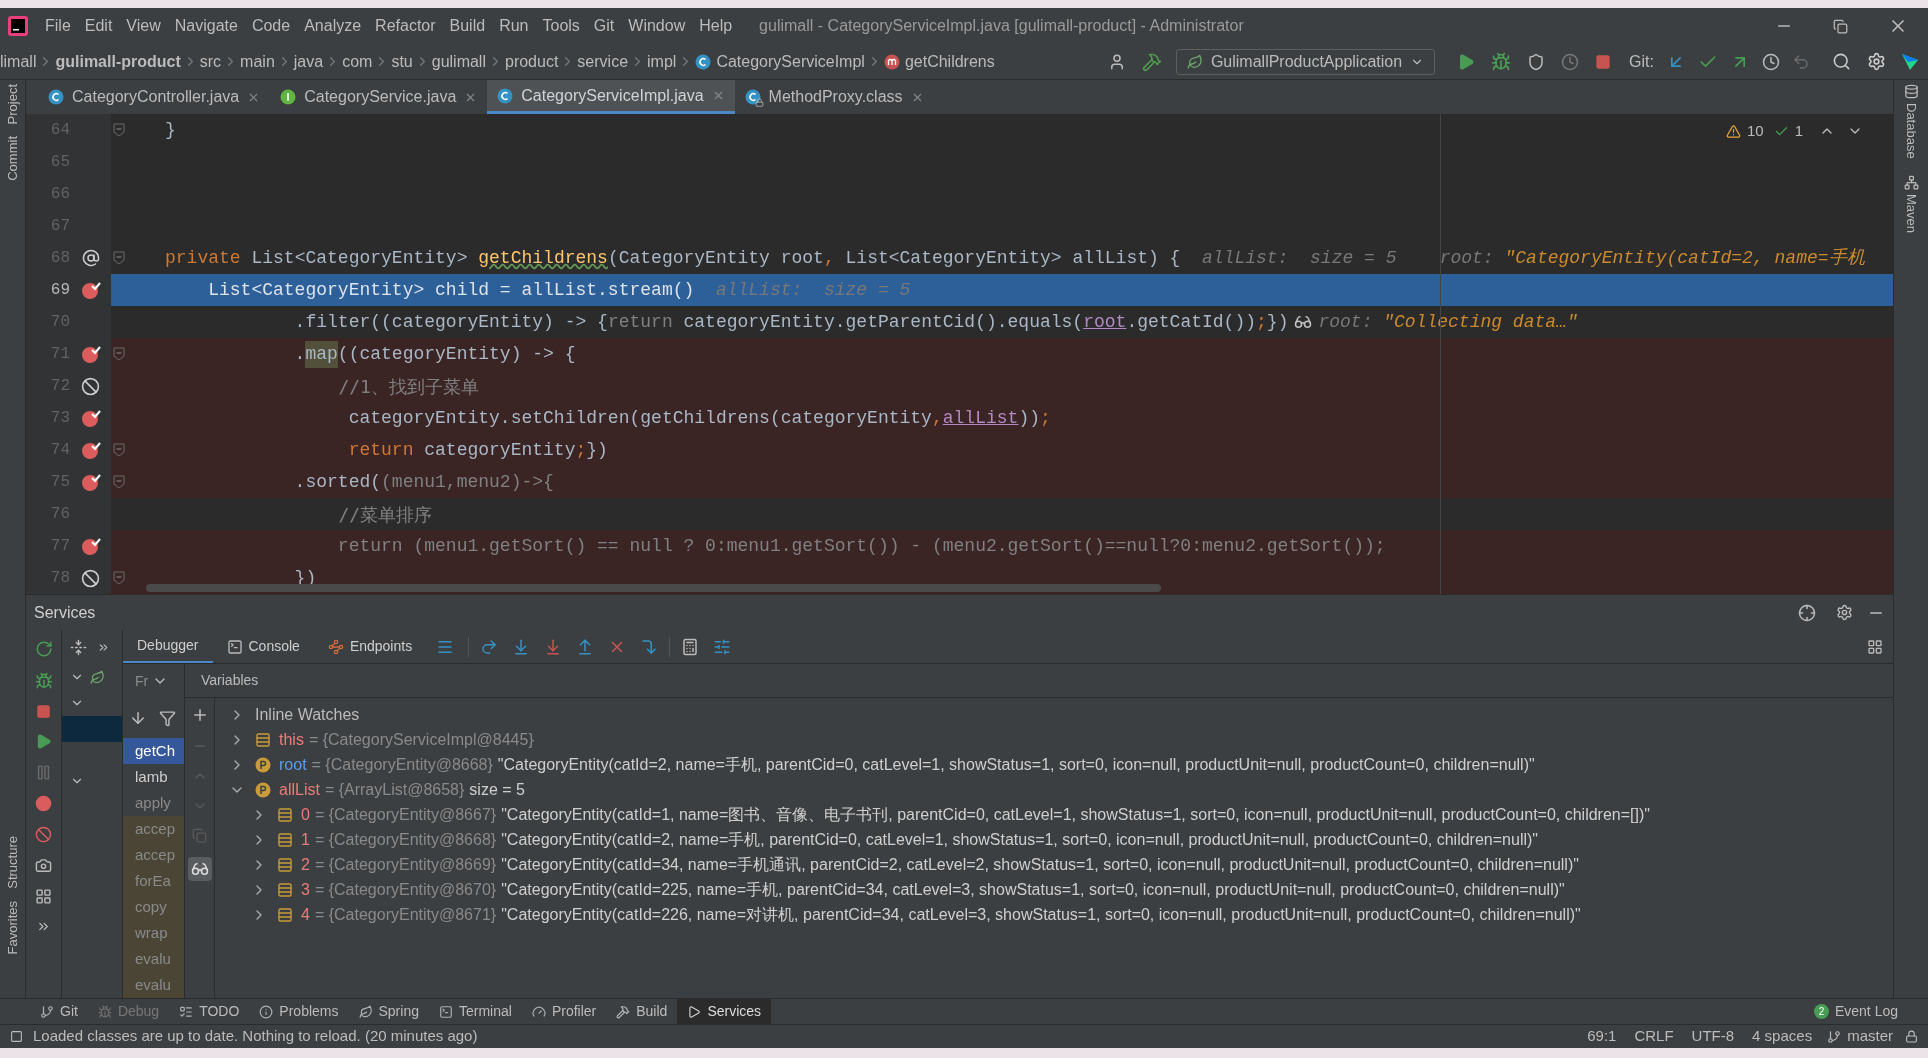 This screenshot has height=1058, width=1928. I want to click on breadcrumb: java, so click(308, 61).